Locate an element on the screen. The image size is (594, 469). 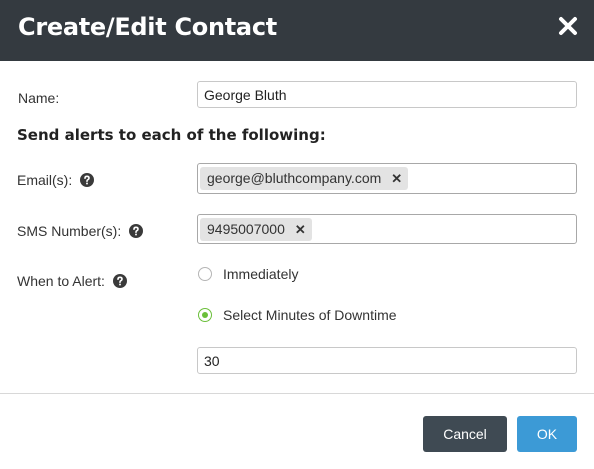
dialog-header: Create/Edit Contact is located at coordinates (297, 30).